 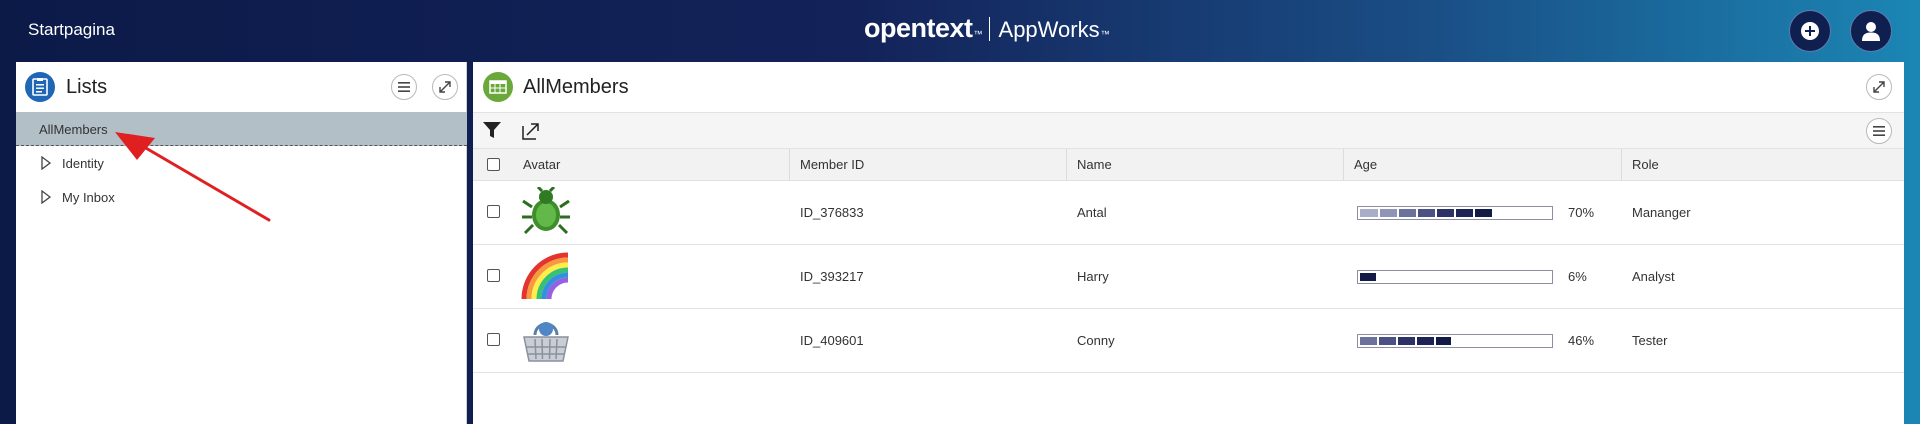 I want to click on select-all-checkbox, so click(x=493, y=164).